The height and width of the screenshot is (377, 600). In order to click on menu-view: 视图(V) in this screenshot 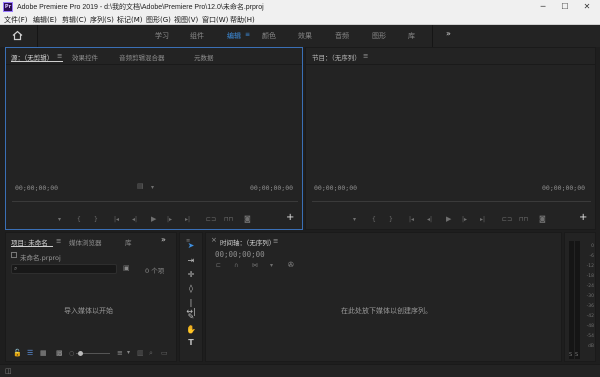, I will do `click(186, 20)`.